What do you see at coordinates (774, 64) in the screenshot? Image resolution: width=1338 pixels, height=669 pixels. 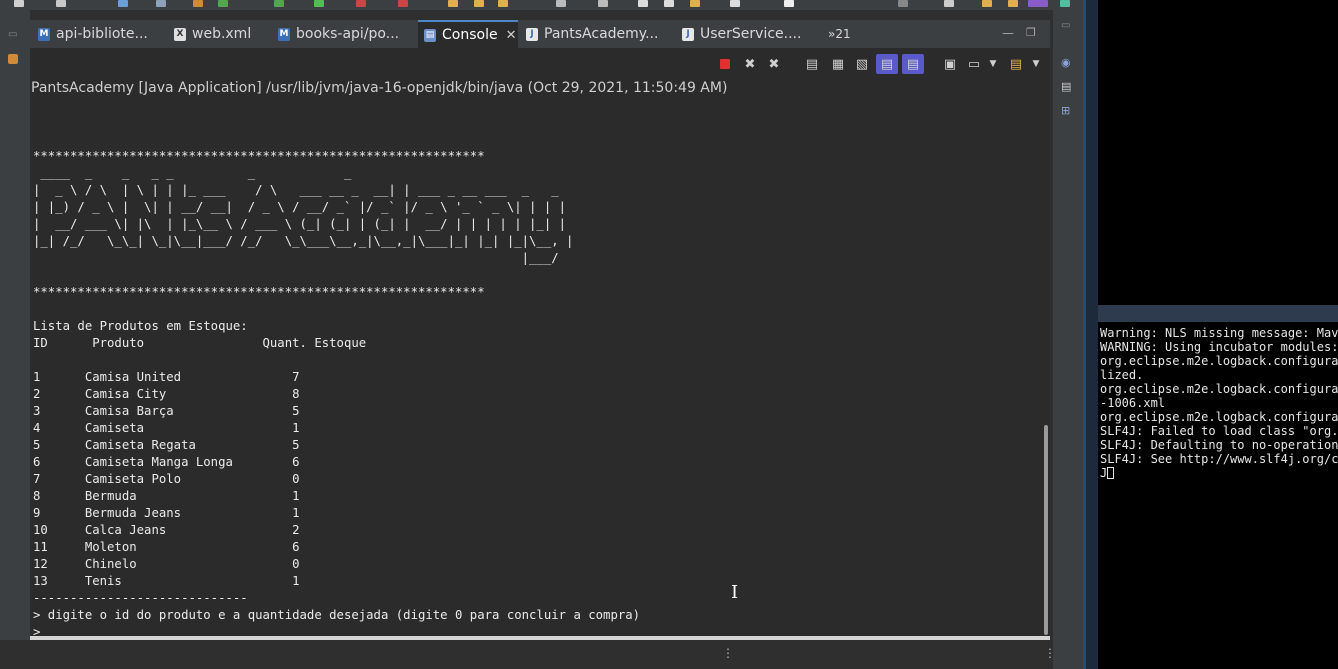 I see `remove-all-terminated-icon: ✖` at bounding box center [774, 64].